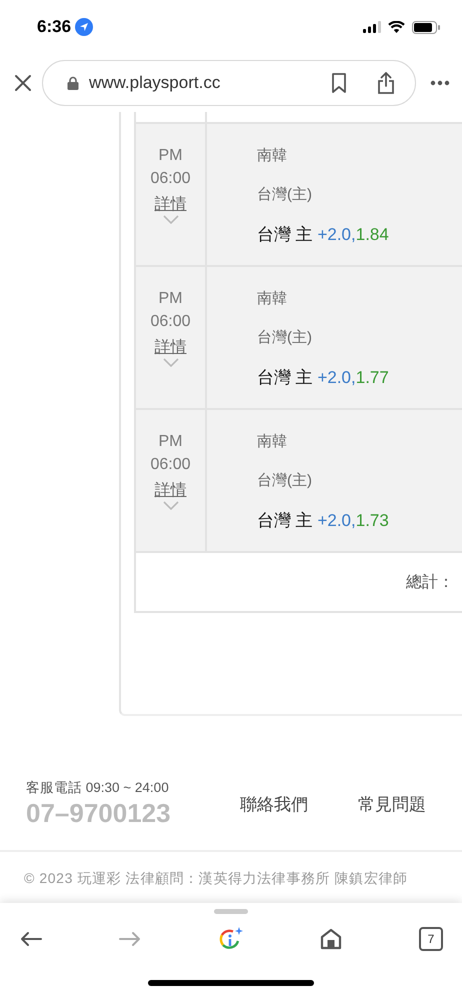 The image size is (462, 1000). Describe the element at coordinates (426, 27) in the screenshot. I see `battery-icon` at that location.